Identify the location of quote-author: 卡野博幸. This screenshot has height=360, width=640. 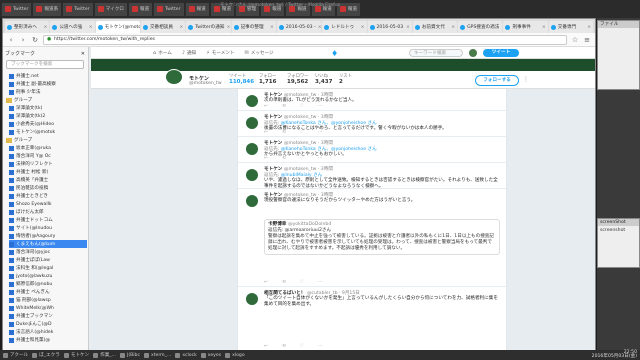
(278, 224).